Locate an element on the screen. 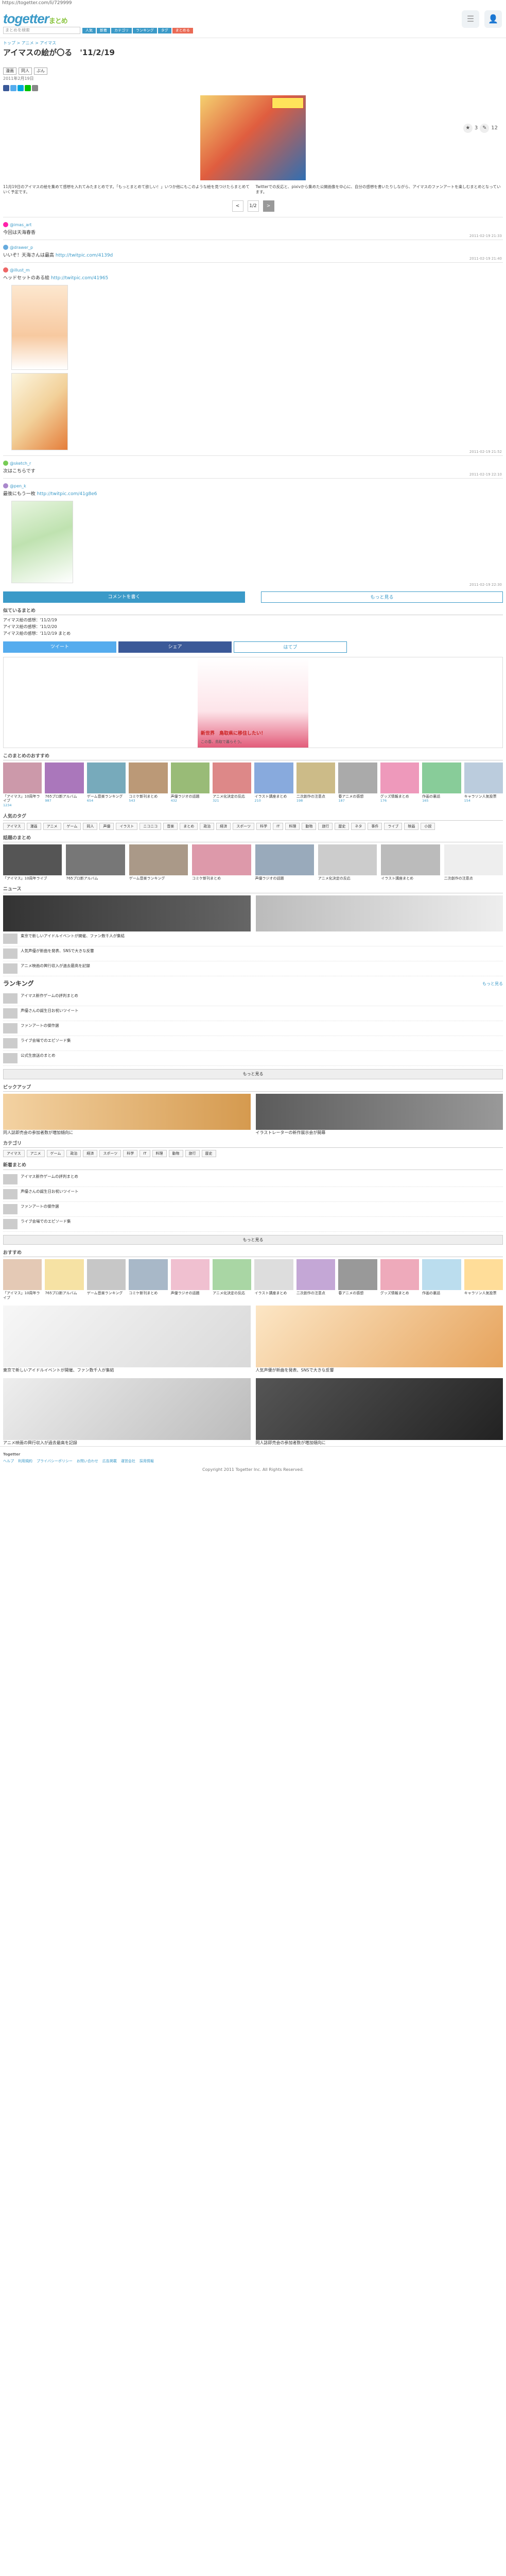  topic-tag: ぶん is located at coordinates (41, 71).